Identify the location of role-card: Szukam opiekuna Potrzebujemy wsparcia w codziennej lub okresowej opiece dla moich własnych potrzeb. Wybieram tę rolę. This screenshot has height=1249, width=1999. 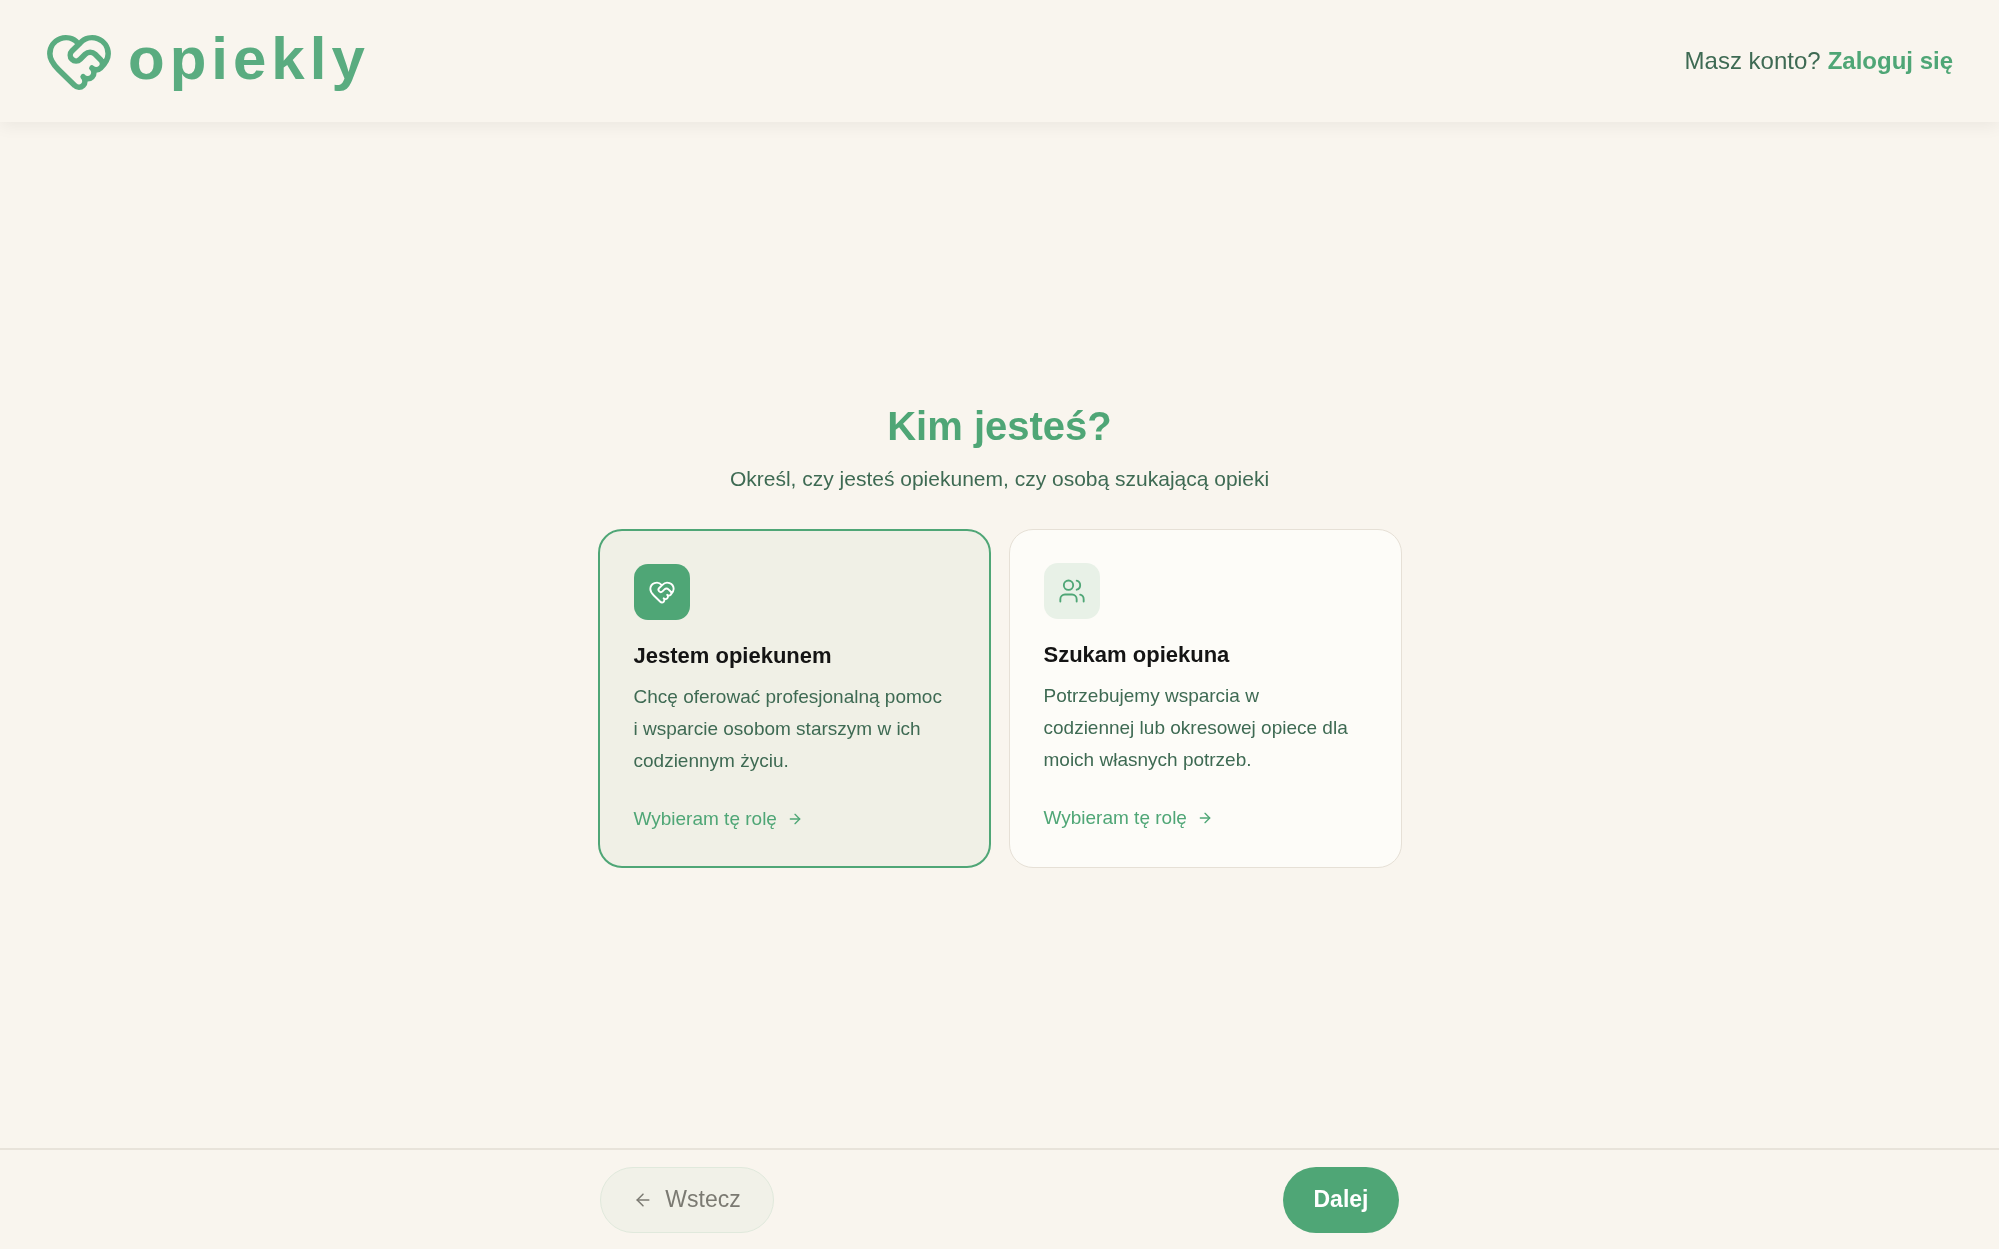
(1205, 698).